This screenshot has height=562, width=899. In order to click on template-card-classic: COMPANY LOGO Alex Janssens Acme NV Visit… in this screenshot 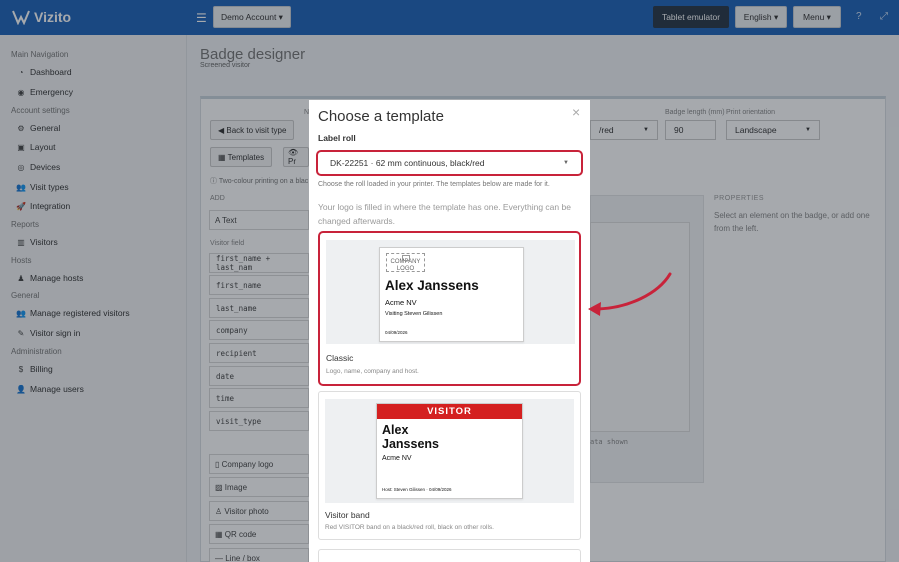, I will do `click(449, 308)`.